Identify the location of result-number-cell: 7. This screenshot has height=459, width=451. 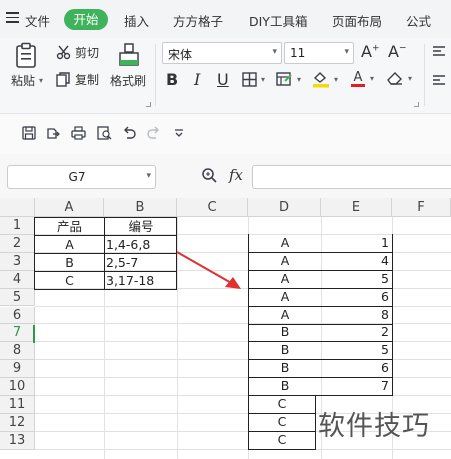
(356, 387).